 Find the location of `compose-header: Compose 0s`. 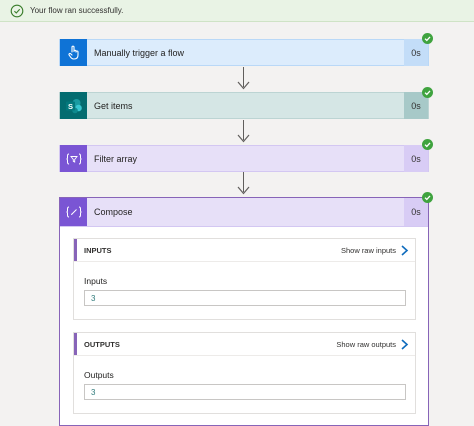

compose-header: Compose 0s is located at coordinates (244, 212).